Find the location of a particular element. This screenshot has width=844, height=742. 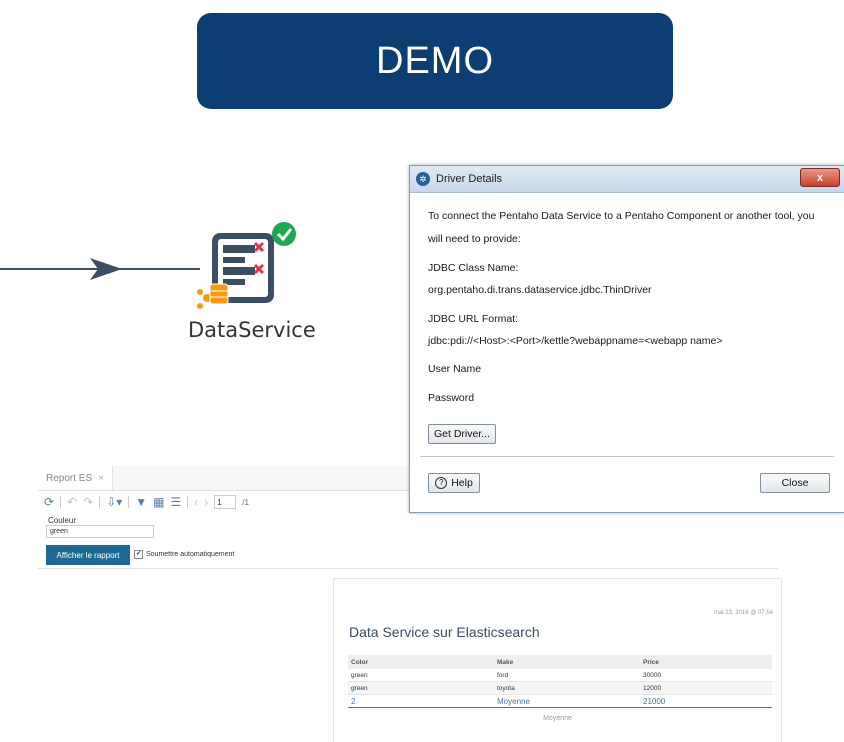

report-toolbar: ⟳ ↶ ↷ ⇩▾ ▼ ▦ ☰ ‹ › 1 /1 is located at coordinates (146, 502).